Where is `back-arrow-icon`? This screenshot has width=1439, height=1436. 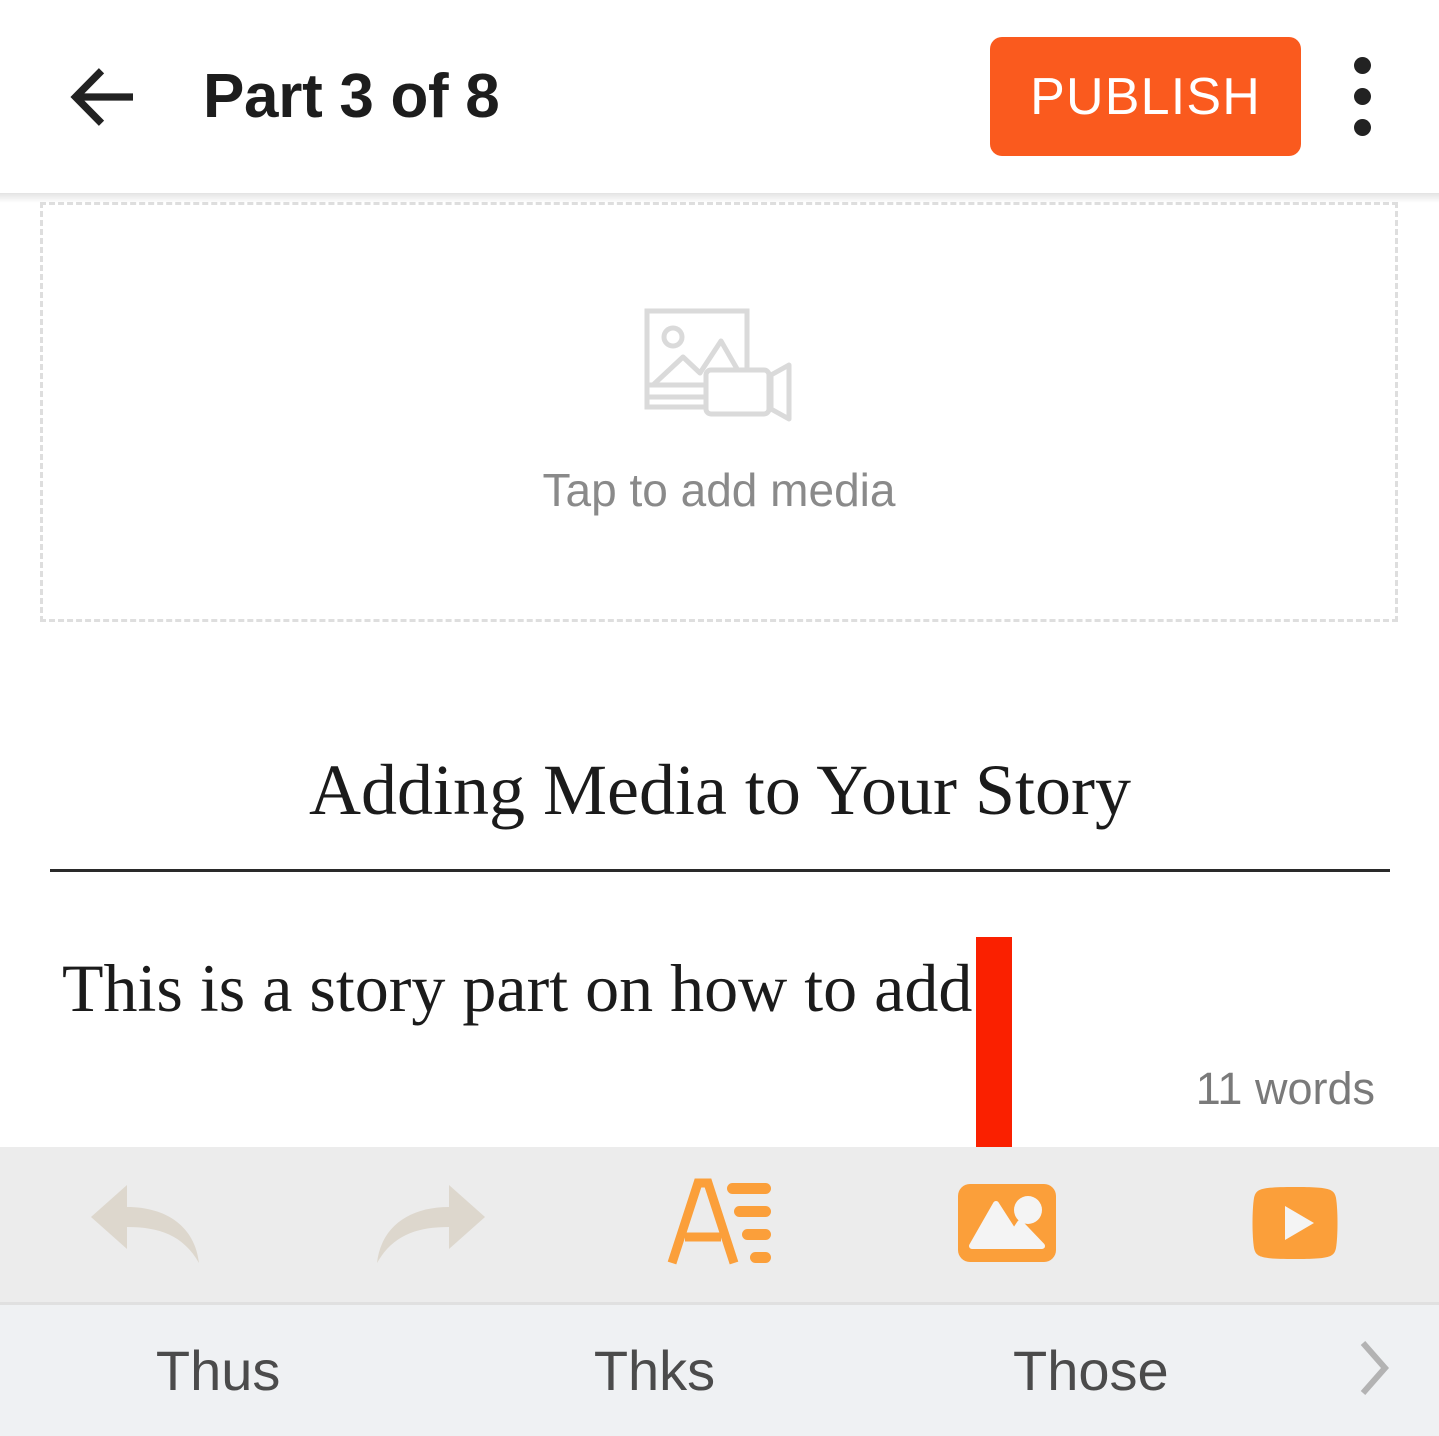
back-arrow-icon is located at coordinates (105, 97).